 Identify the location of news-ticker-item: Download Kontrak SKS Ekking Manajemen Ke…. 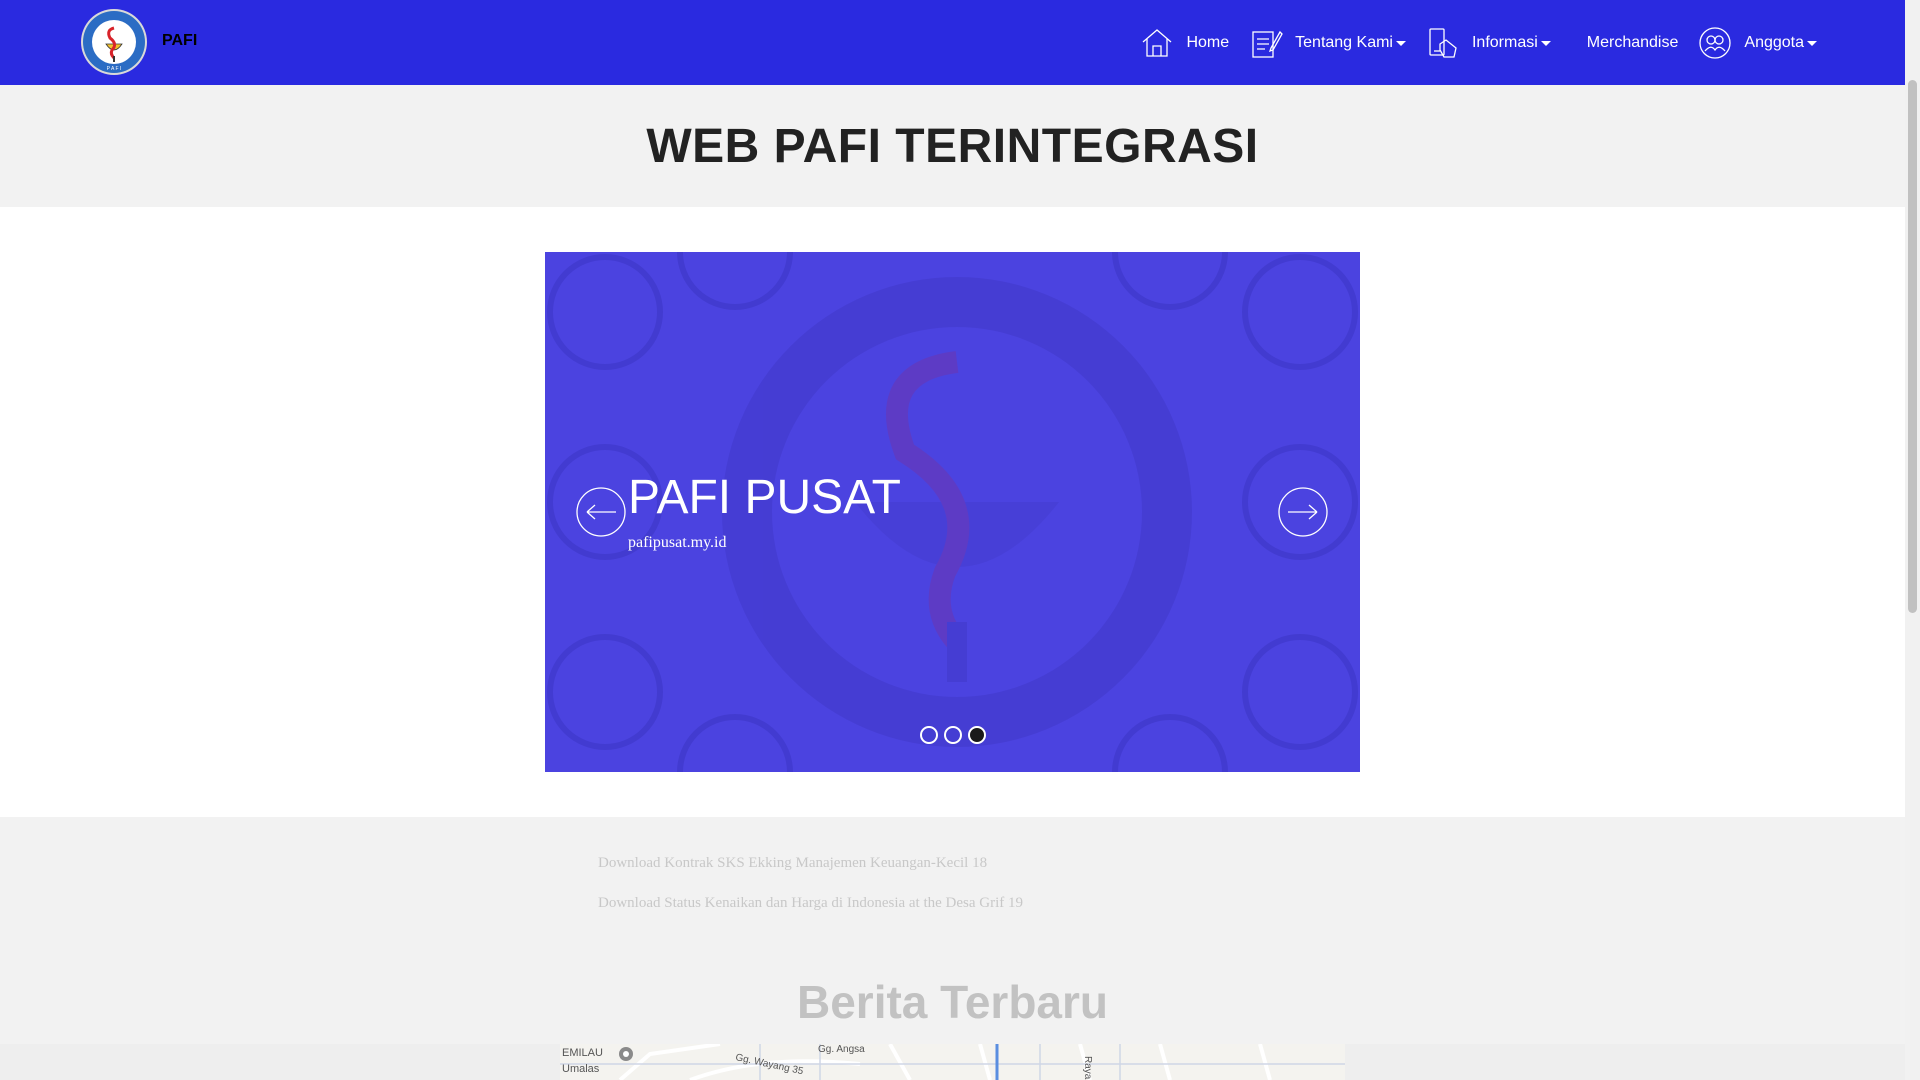
(792, 863).